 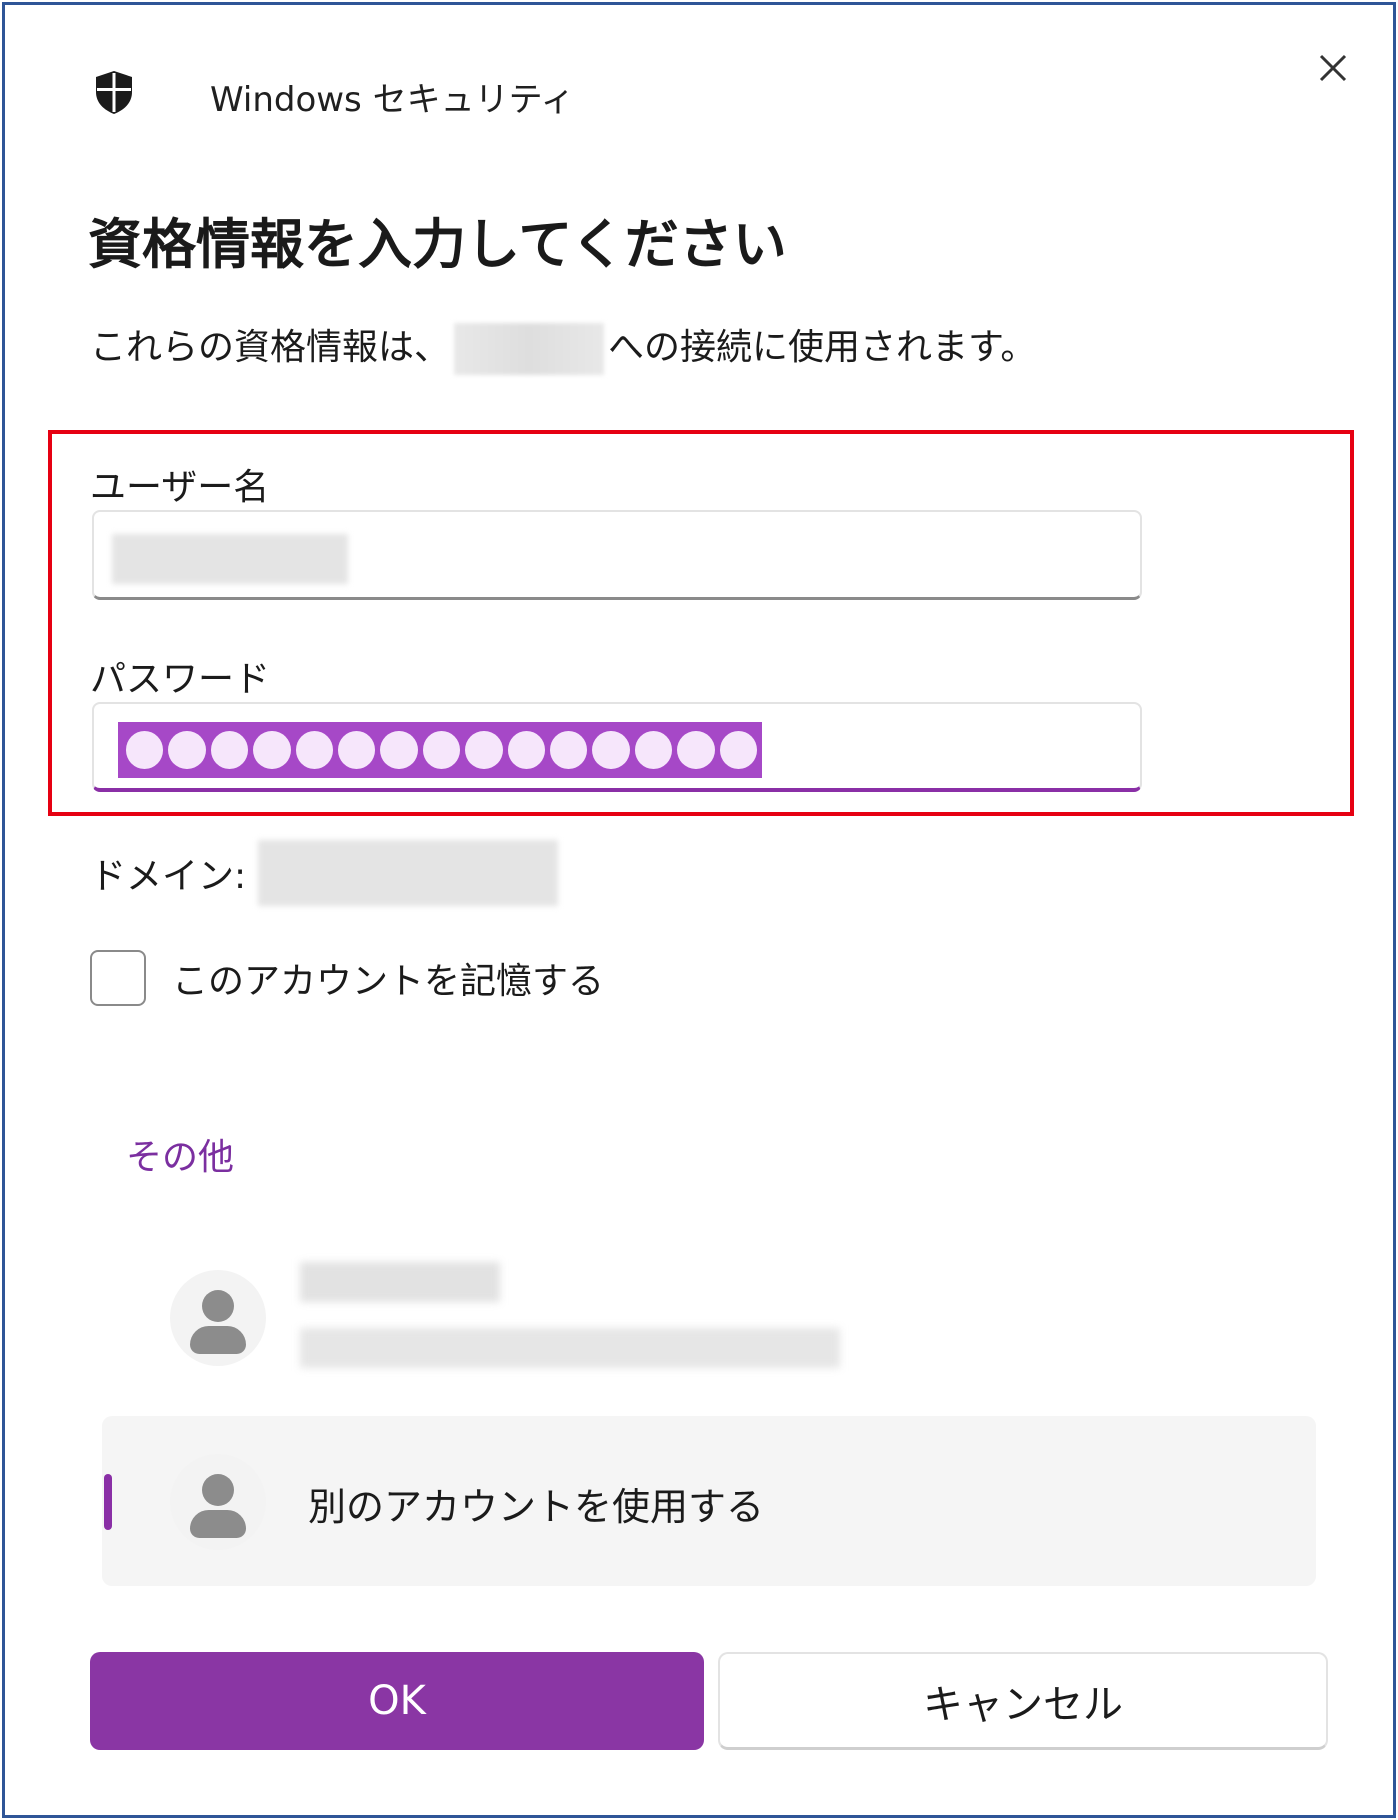 I want to click on username-value-redacted, so click(x=230, y=559).